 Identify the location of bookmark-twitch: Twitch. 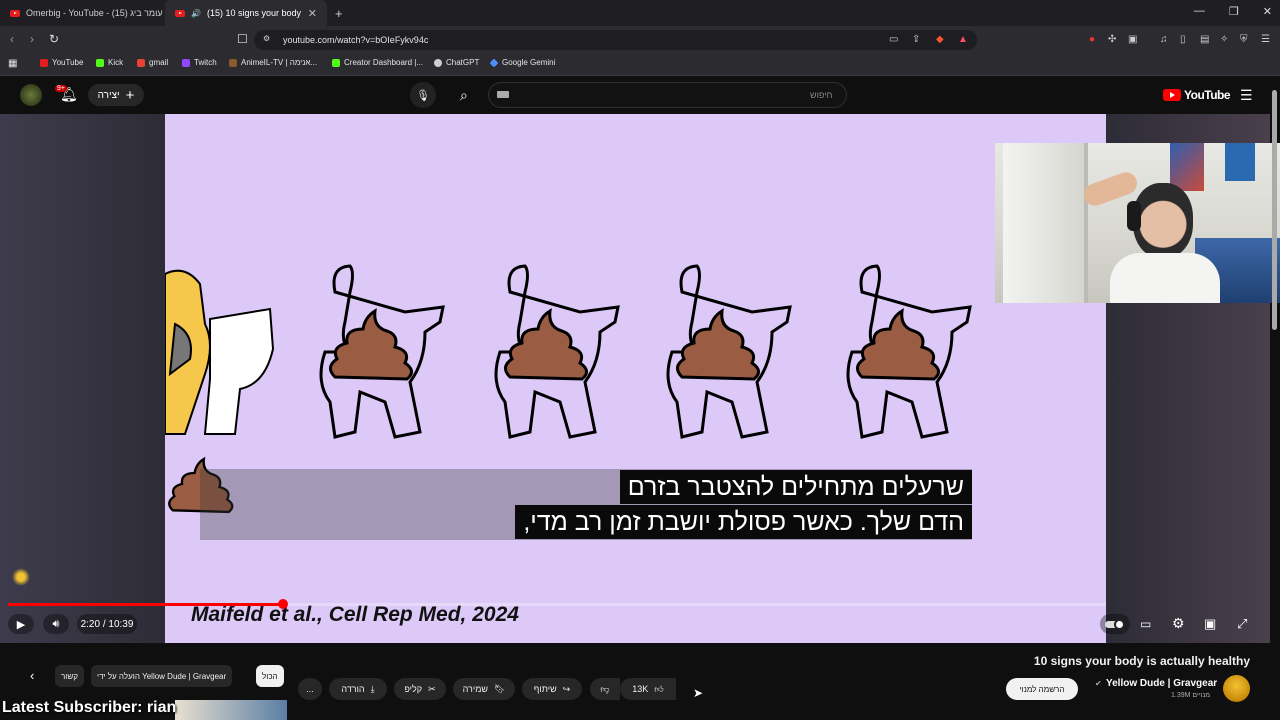
(199, 62).